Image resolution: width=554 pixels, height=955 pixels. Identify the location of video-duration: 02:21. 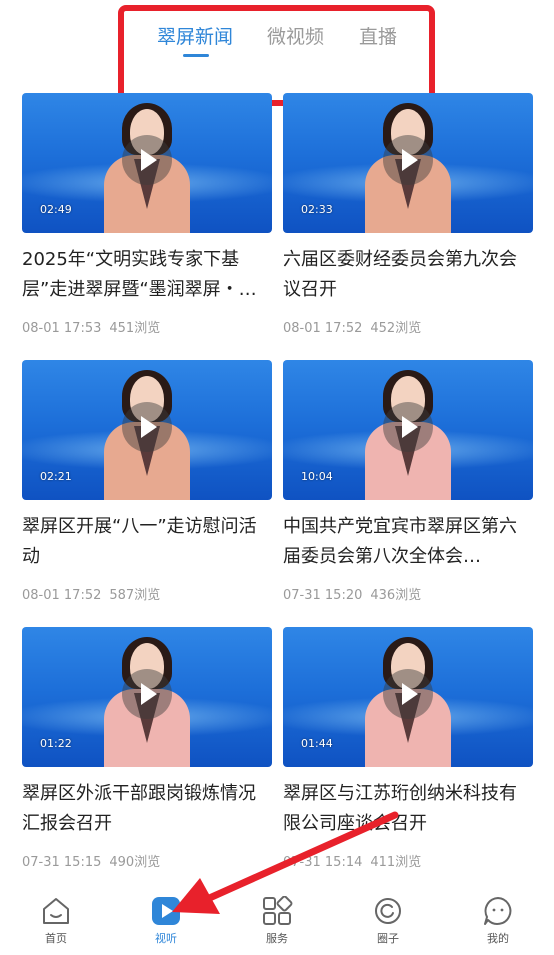
(56, 476).